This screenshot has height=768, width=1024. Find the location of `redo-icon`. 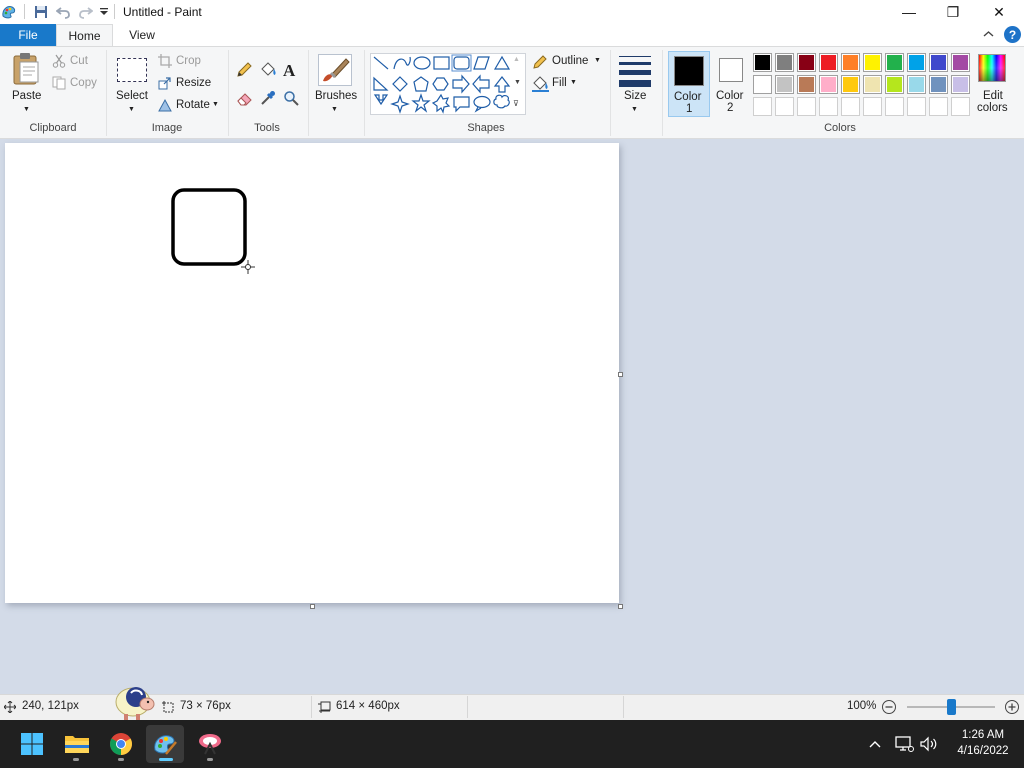

redo-icon is located at coordinates (85, 12).